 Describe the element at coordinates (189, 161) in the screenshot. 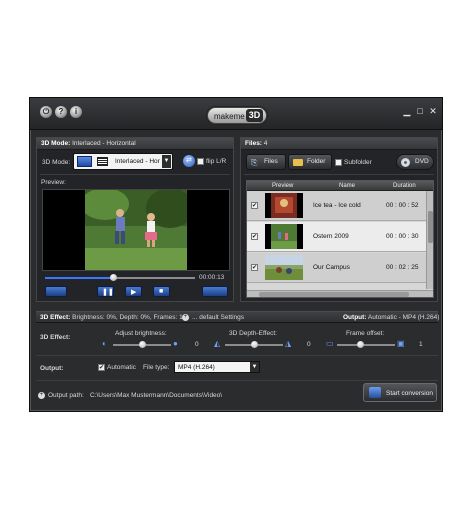

I see `flip-icon: ⇄` at that location.